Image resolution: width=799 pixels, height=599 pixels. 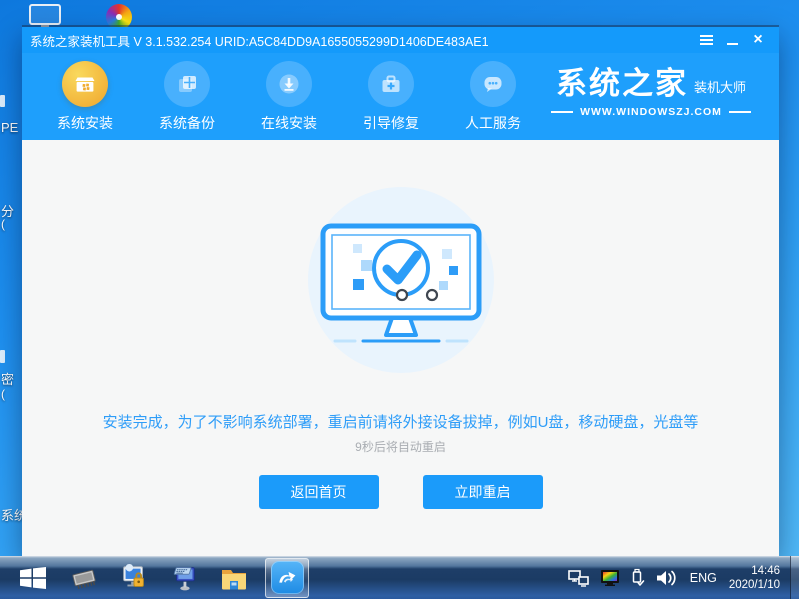 What do you see at coordinates (289, 84) in the screenshot?
I see `download-circle-icon` at bounding box center [289, 84].